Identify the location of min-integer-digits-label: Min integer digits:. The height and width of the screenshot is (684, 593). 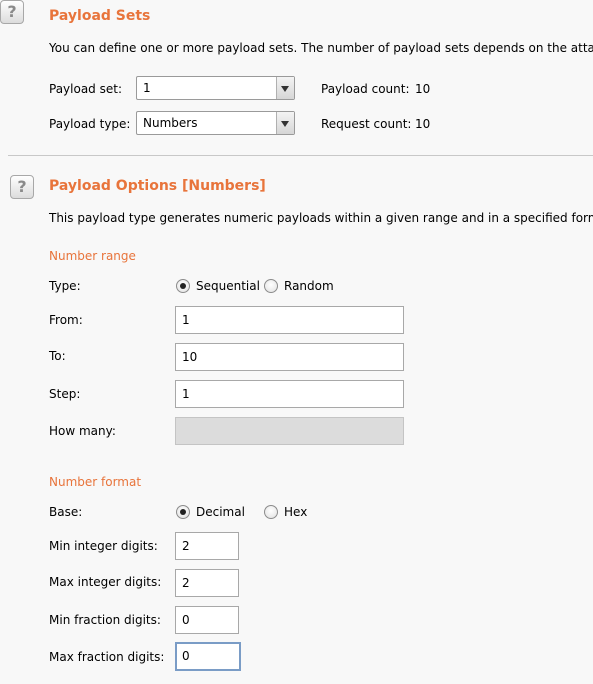
(103, 546).